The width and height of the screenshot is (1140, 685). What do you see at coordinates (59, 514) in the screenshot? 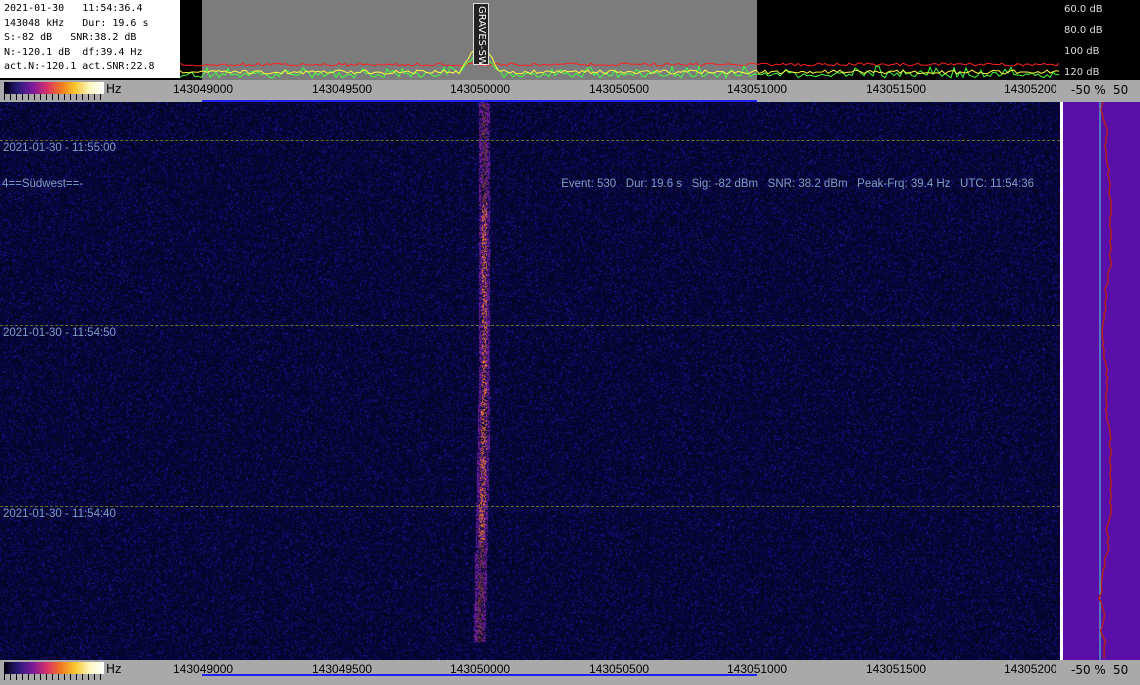
I see `timestamp-label: 2021-01-30 - 11:54:40` at bounding box center [59, 514].